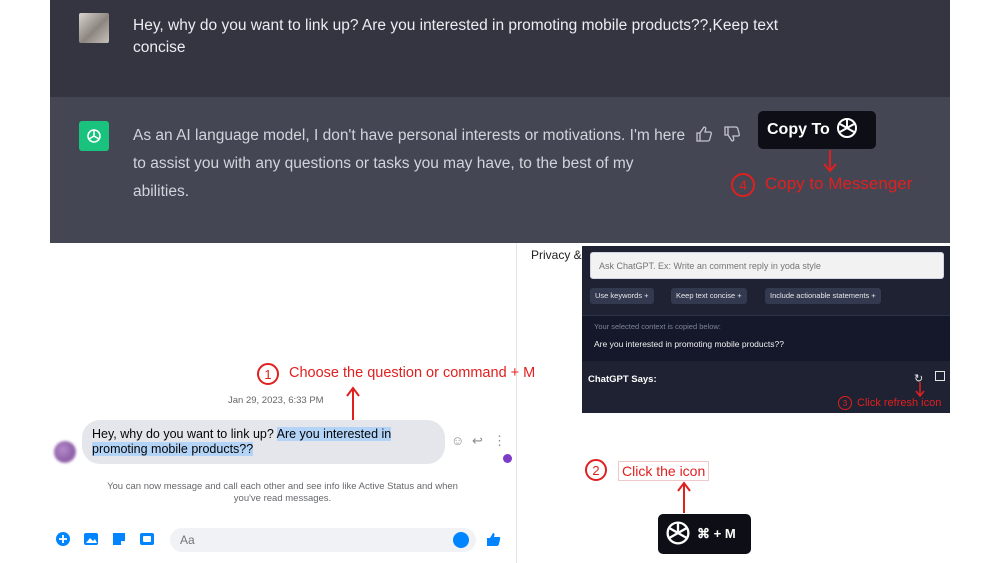  Describe the element at coordinates (477, 441) in the screenshot. I see `reply-icon: ↩` at that location.